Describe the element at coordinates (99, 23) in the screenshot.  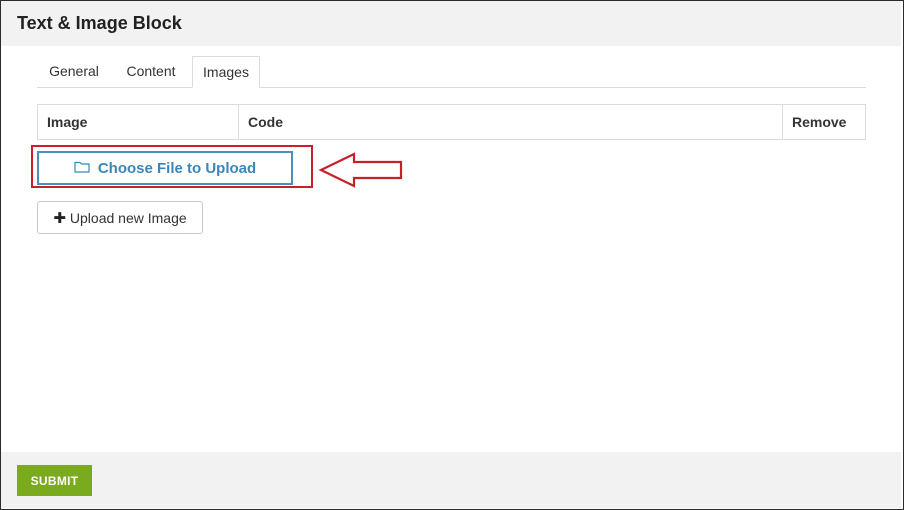
I see `dialog-title: Text & Image Block` at that location.